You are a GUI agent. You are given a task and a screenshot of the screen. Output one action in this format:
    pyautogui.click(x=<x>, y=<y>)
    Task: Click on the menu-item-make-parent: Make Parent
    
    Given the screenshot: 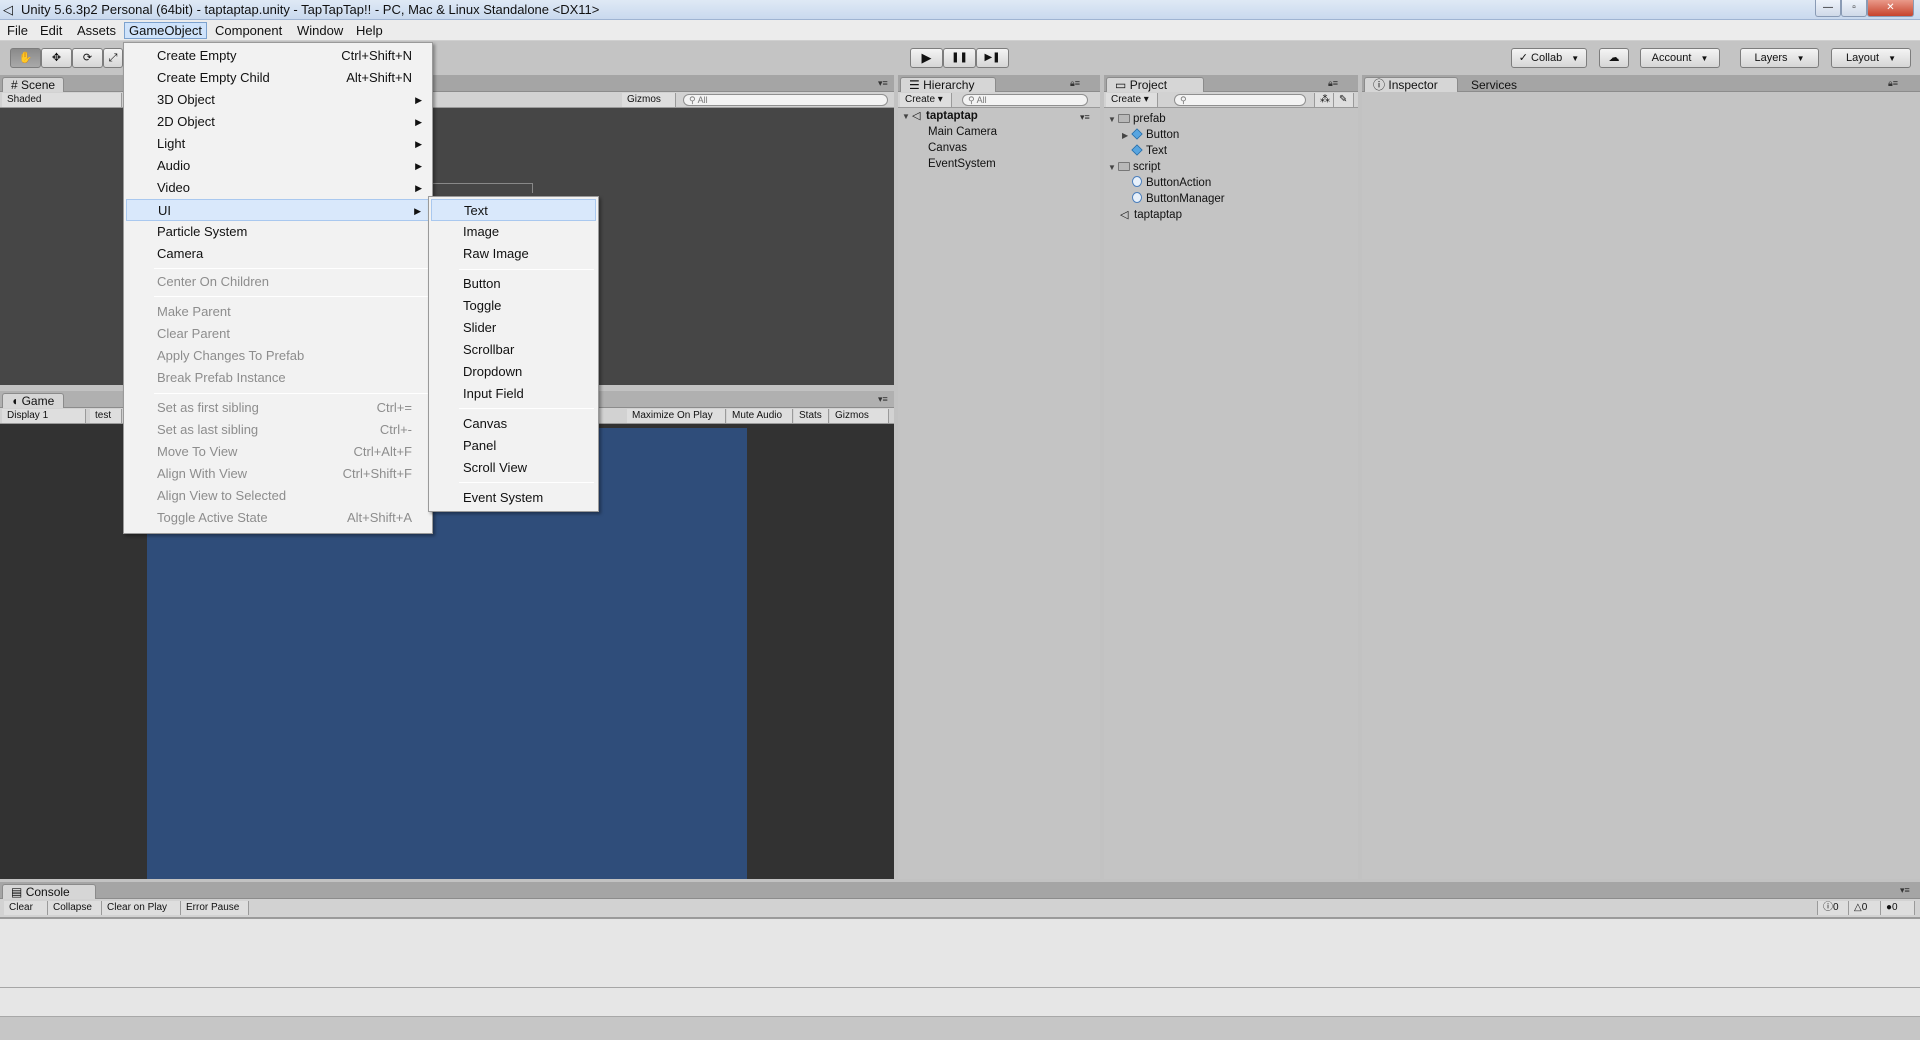 What is the action you would take?
    pyautogui.click(x=278, y=312)
    